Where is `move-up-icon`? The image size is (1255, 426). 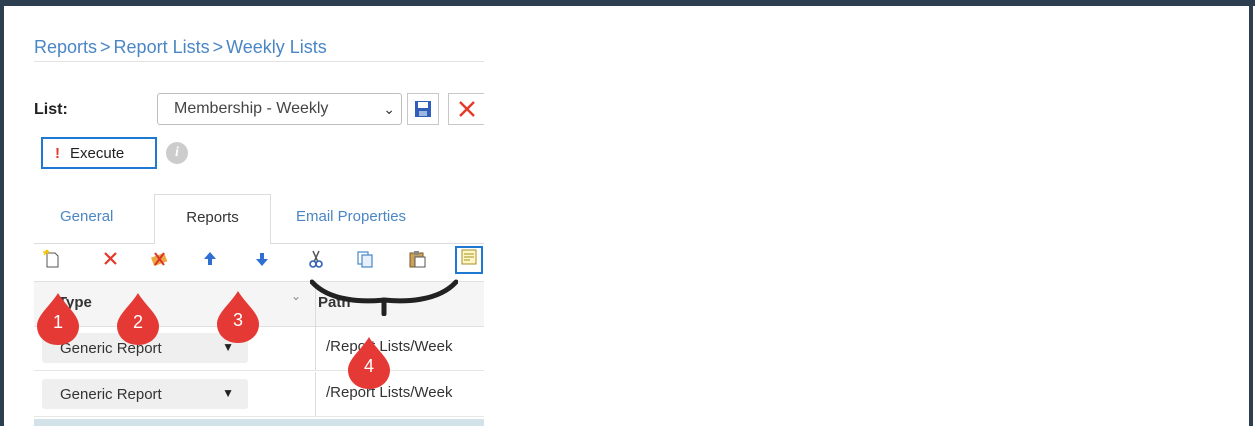
move-up-icon is located at coordinates (210, 259).